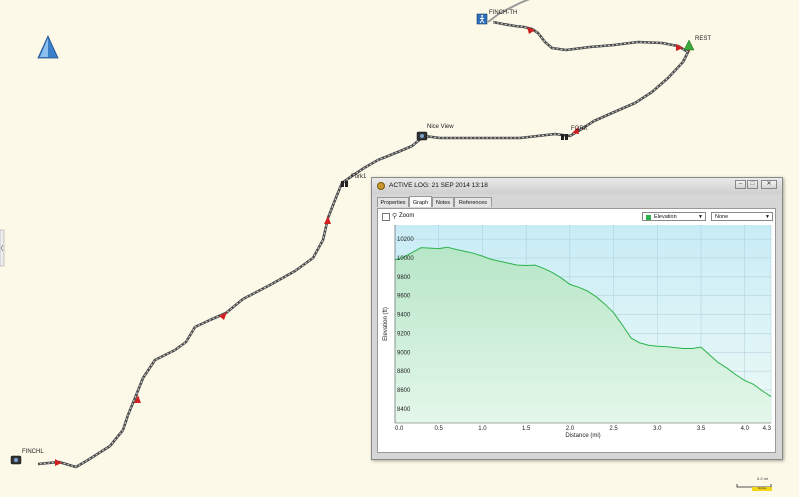 The height and width of the screenshot is (497, 799). What do you see at coordinates (473, 202) in the screenshot?
I see `tab-references: References` at bounding box center [473, 202].